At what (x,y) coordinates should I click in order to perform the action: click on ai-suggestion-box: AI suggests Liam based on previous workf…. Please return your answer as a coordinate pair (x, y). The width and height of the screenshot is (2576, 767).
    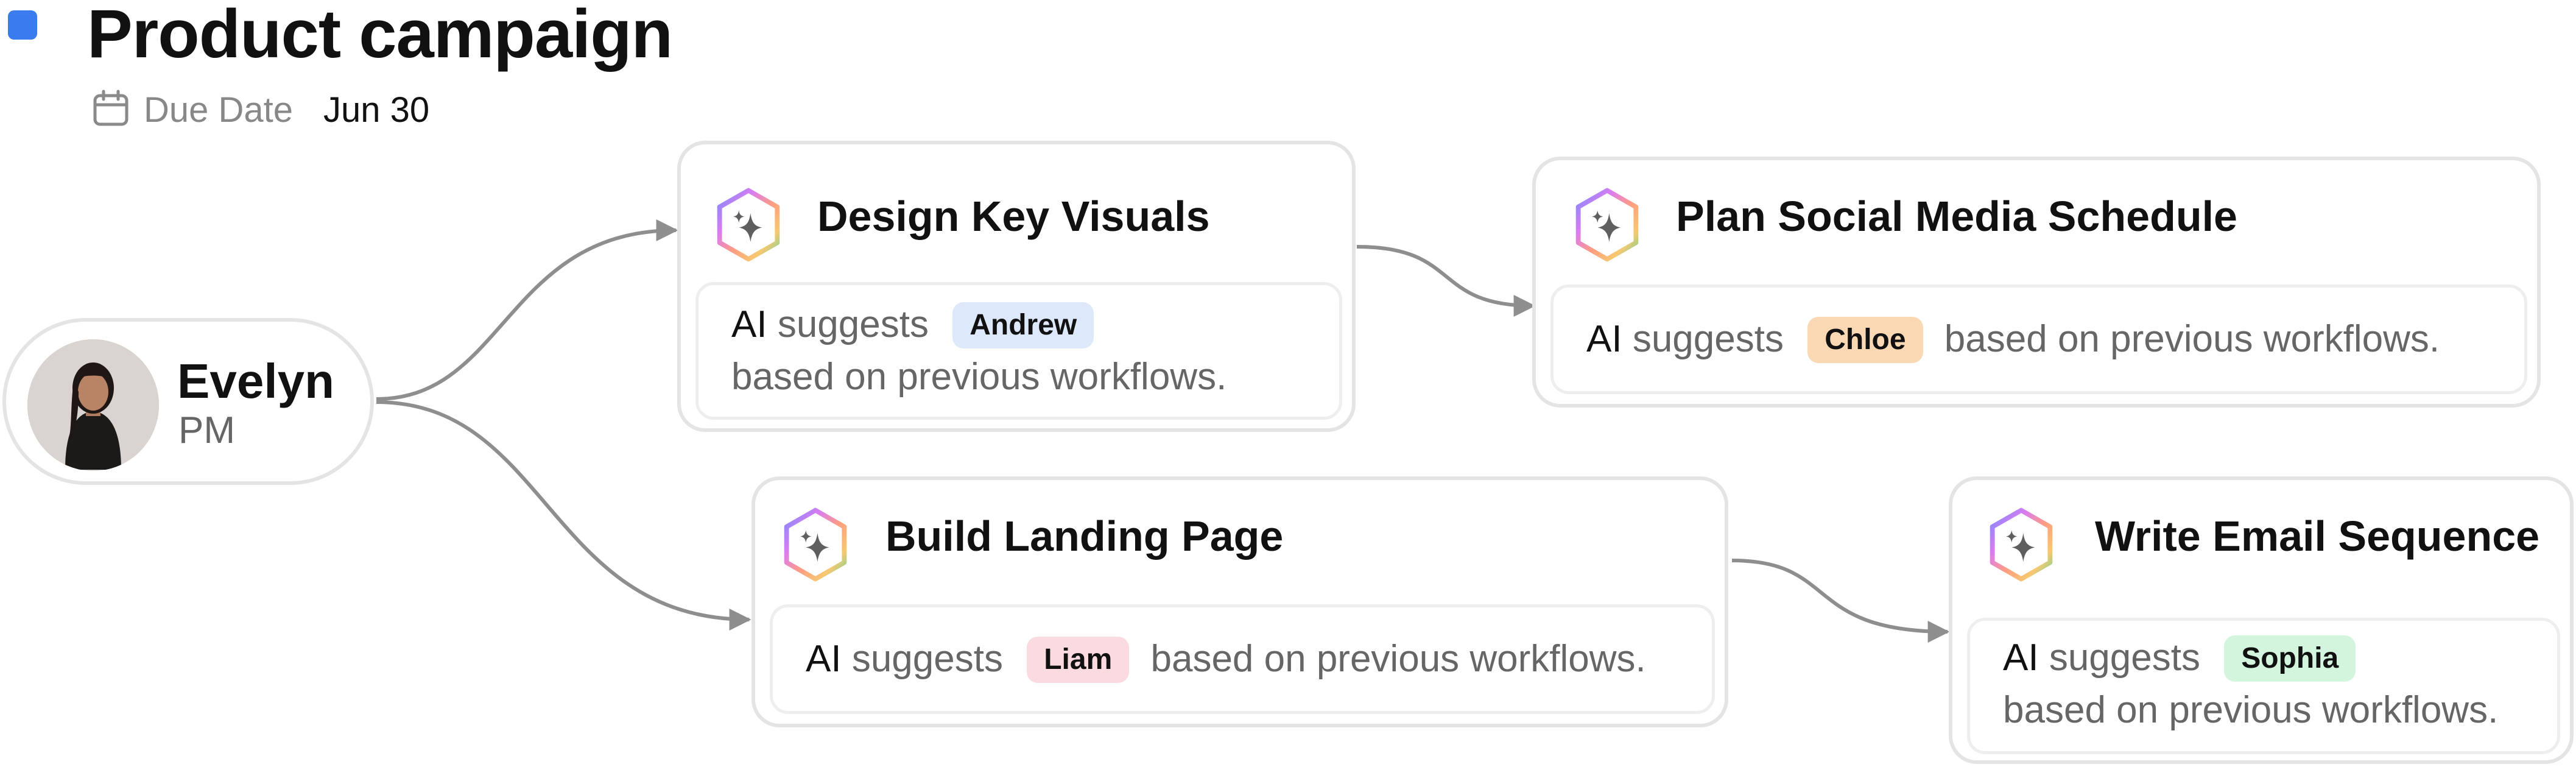
    Looking at the image, I should click on (1242, 659).